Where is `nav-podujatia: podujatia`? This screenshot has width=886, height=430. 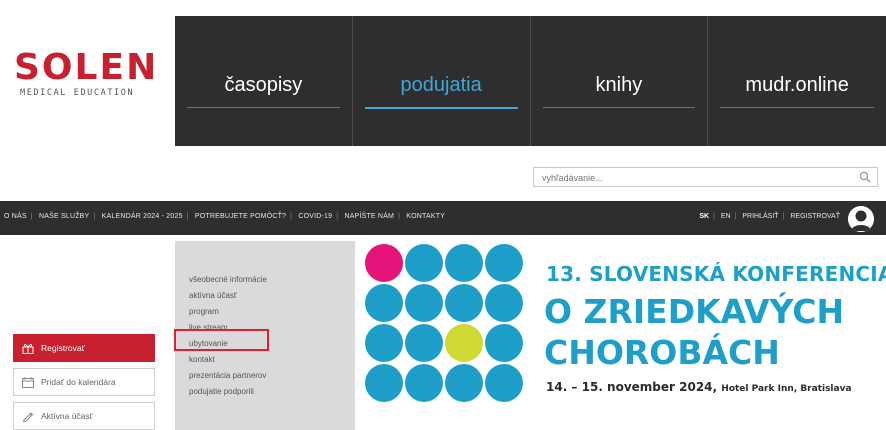 nav-podujatia: podujatia is located at coordinates (442, 81).